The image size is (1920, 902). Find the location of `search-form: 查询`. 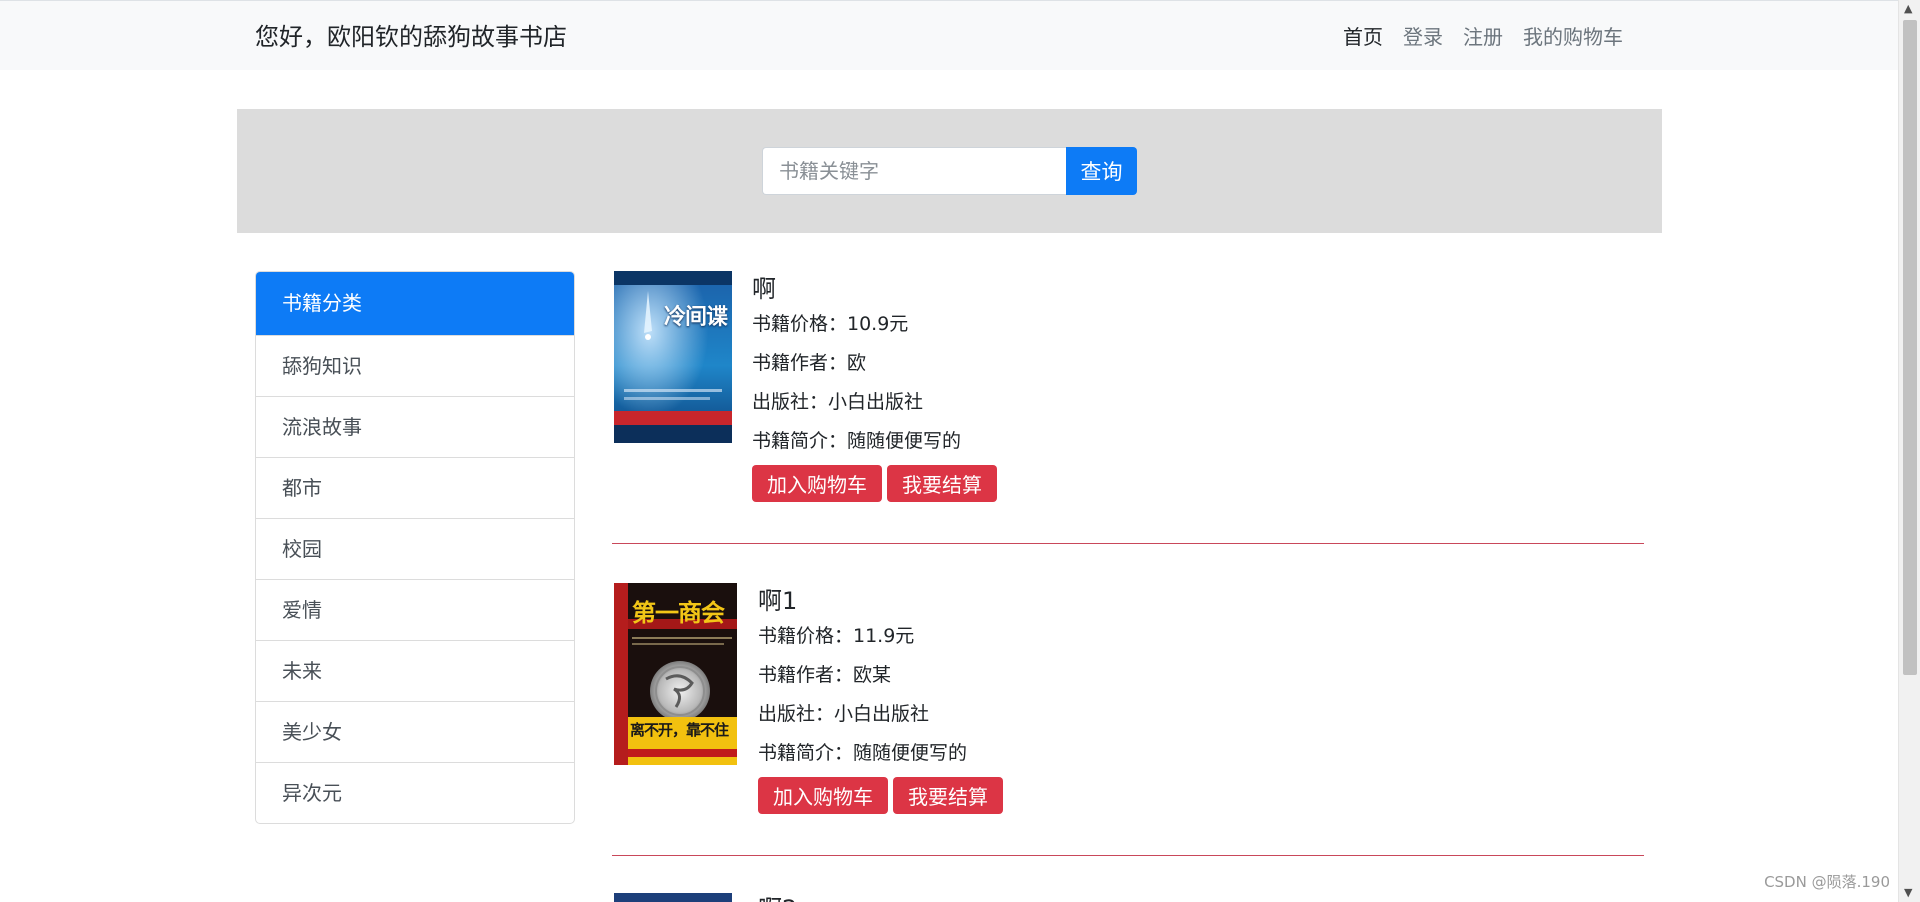

search-form: 查询 is located at coordinates (949, 171).